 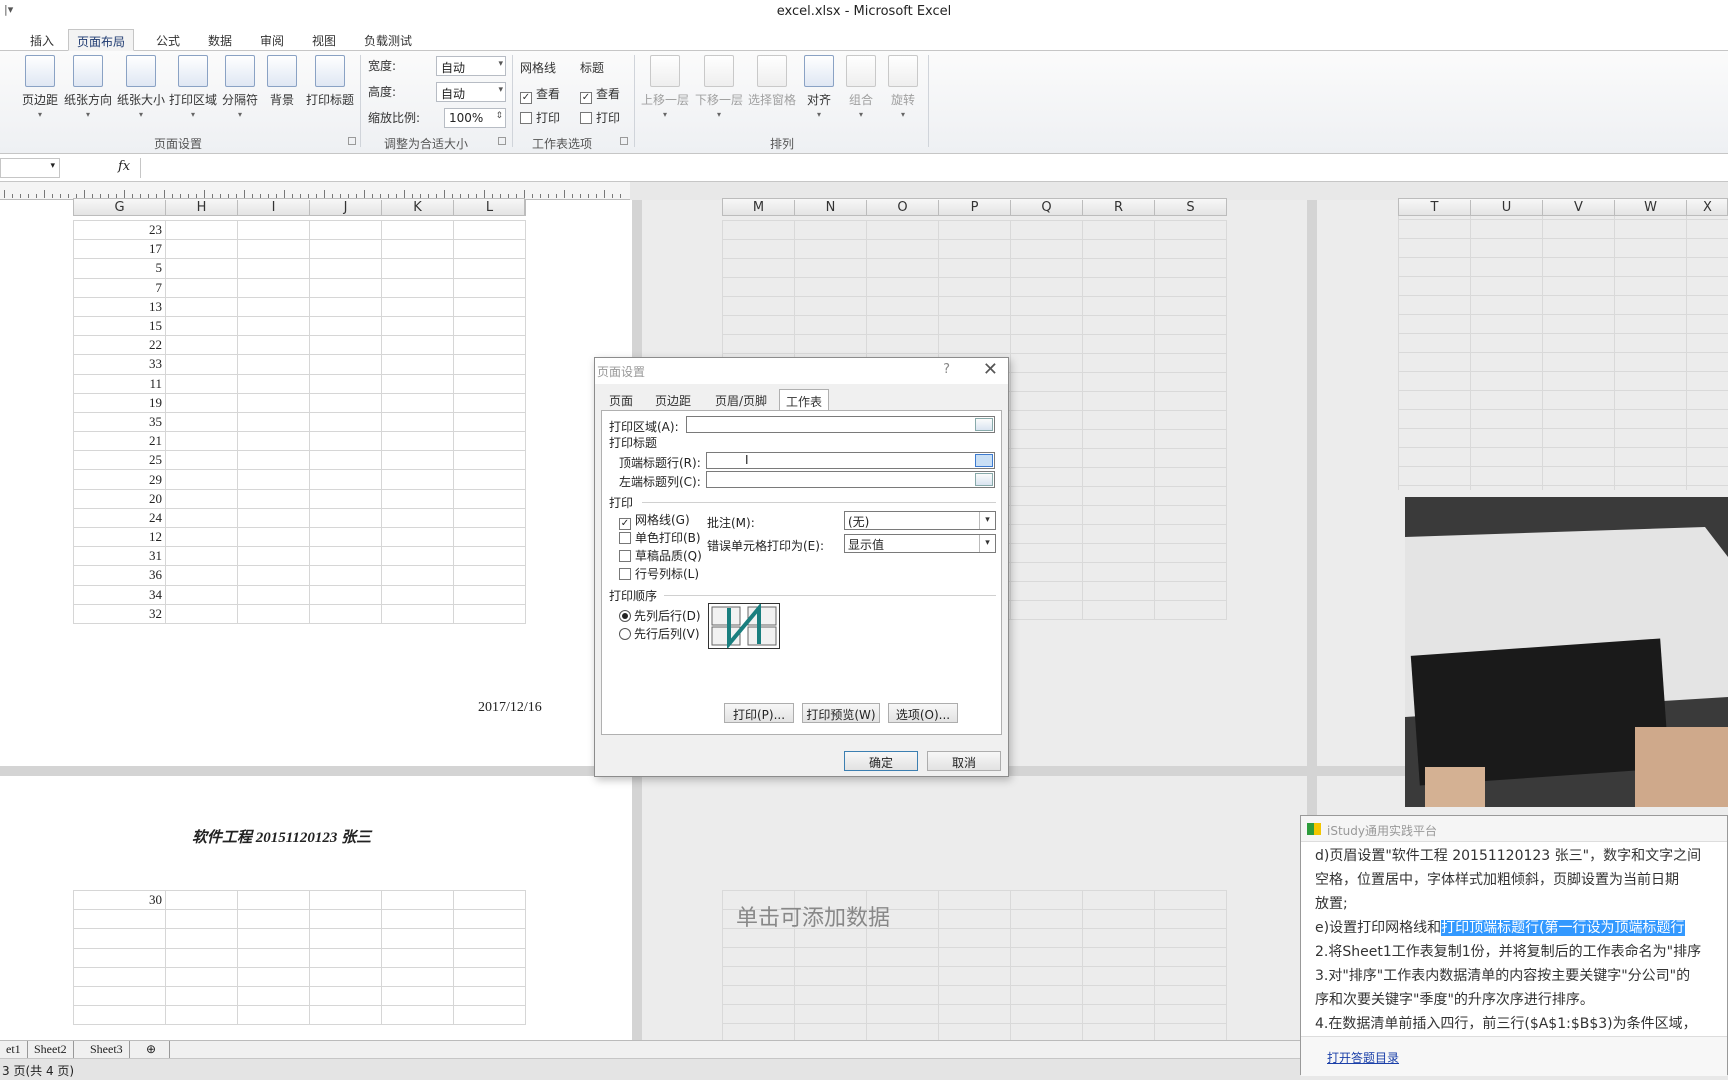 I want to click on table-cell: 24, so click(x=119, y=518).